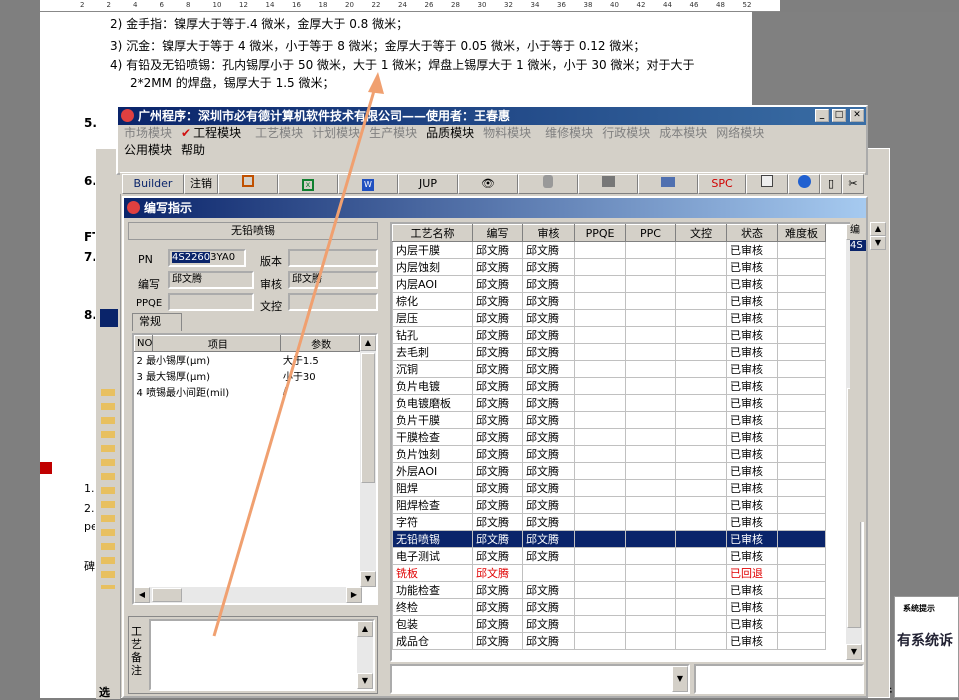  Describe the element at coordinates (548, 233) in the screenshot. I see `column-header: 审核` at that location.